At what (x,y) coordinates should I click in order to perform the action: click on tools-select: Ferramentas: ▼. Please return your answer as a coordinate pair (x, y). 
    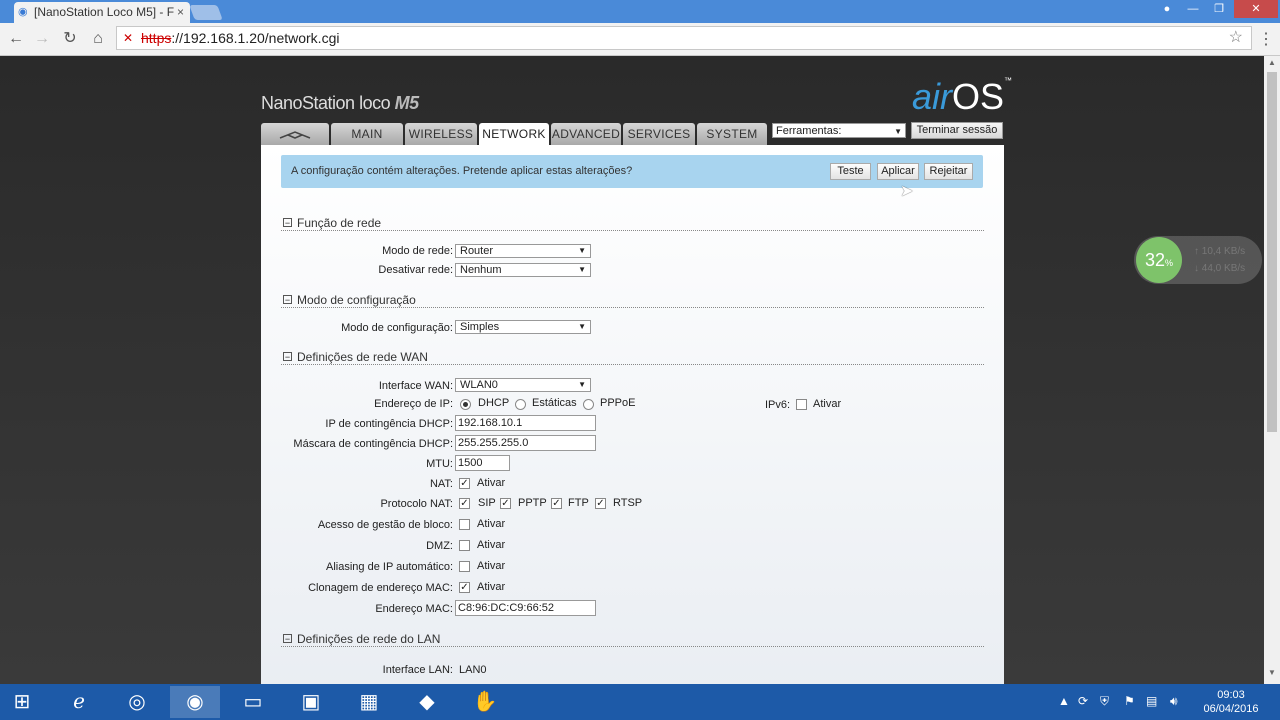
    Looking at the image, I should click on (839, 130).